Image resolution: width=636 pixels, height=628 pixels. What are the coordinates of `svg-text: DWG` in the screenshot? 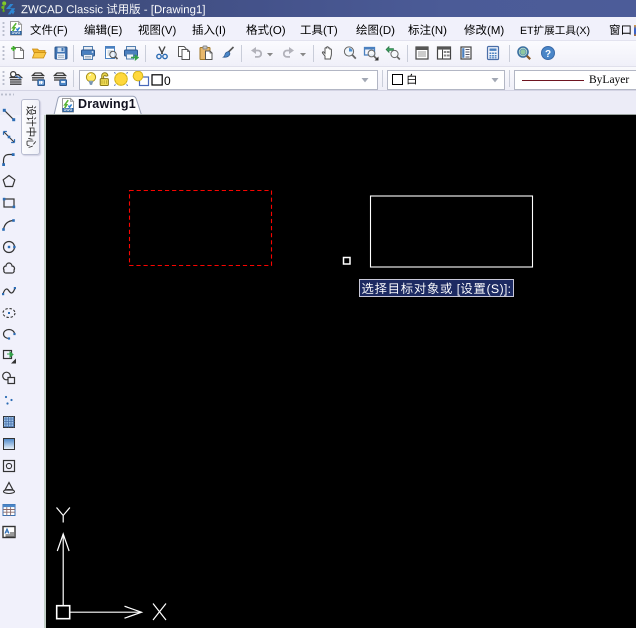 It's located at (68, 110).